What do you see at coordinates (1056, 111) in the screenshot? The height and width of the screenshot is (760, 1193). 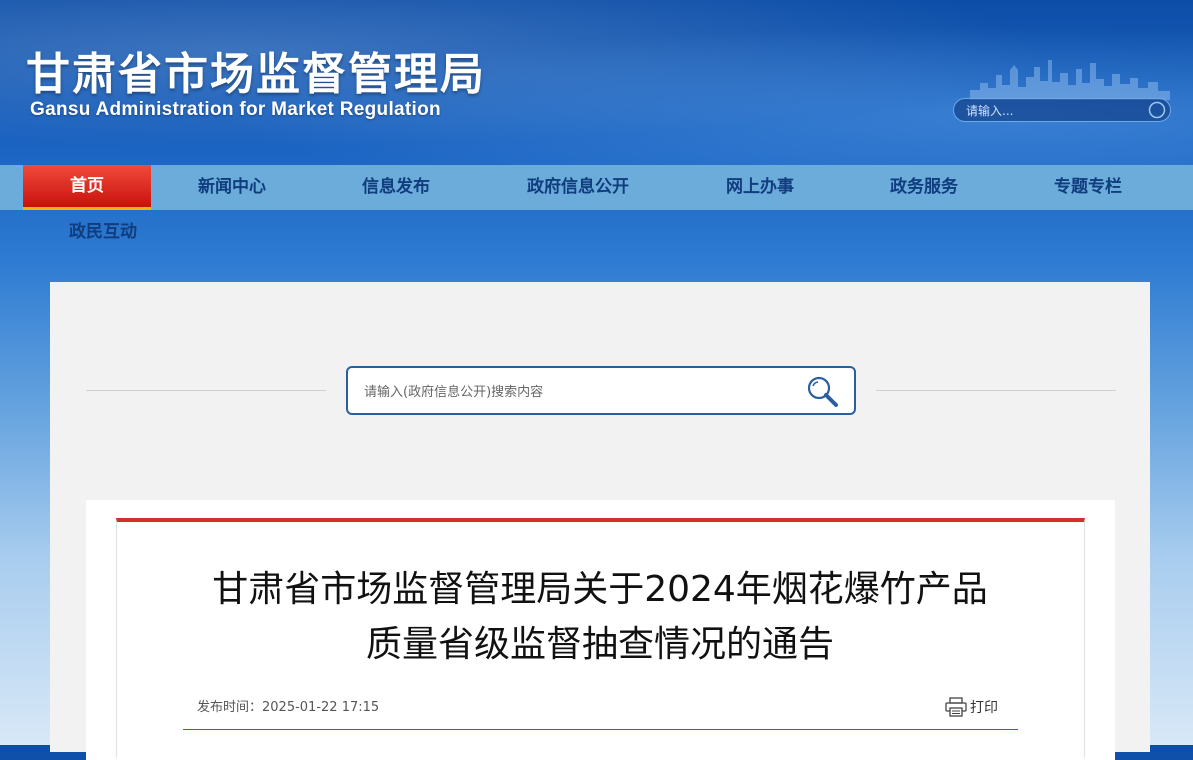 I see `header-search-input` at bounding box center [1056, 111].